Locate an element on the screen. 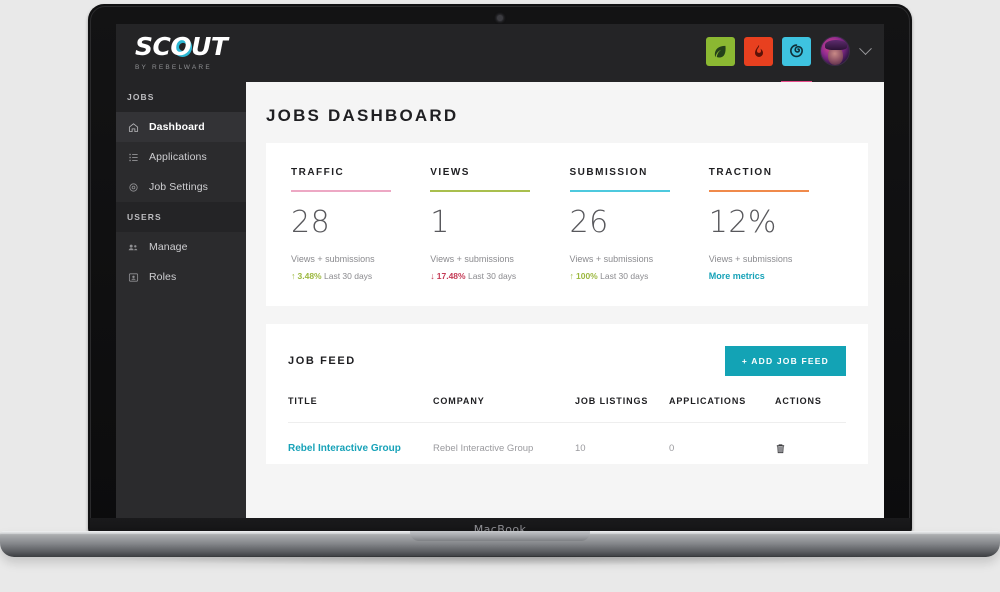 This screenshot has height=592, width=1000. stat-value: 1 is located at coordinates (440, 222).